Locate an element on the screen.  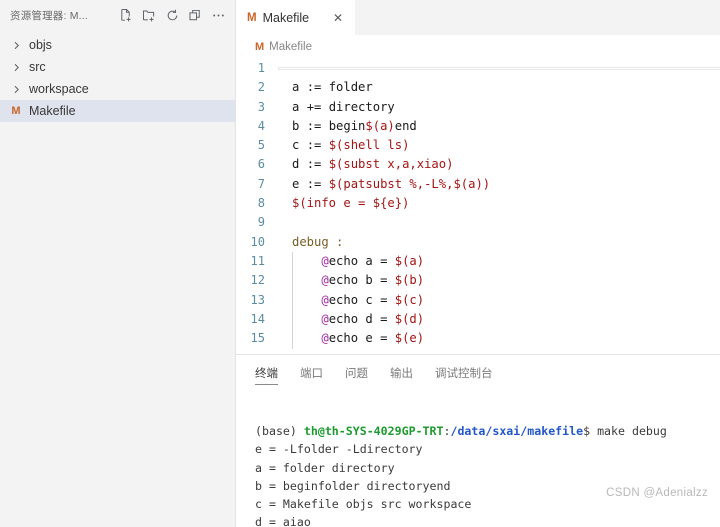
line-number: 1 is located at coordinates (261, 68).